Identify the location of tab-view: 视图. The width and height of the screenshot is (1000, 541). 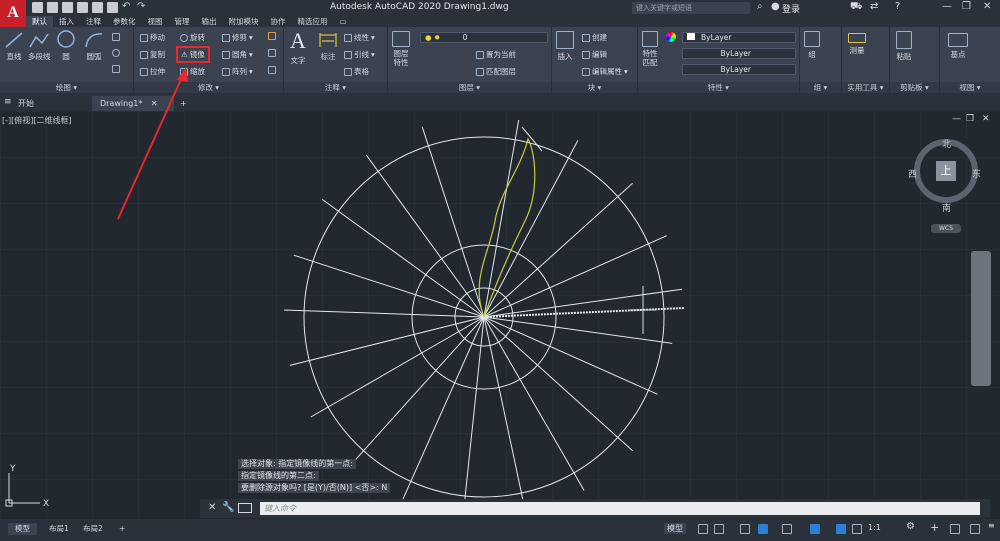
(155, 21).